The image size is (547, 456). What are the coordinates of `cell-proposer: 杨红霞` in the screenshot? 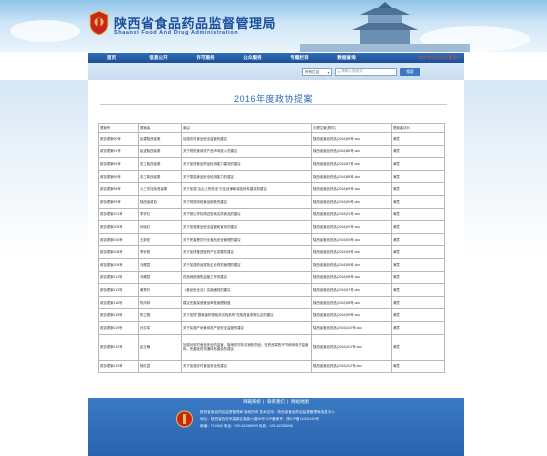 It's located at (160, 366).